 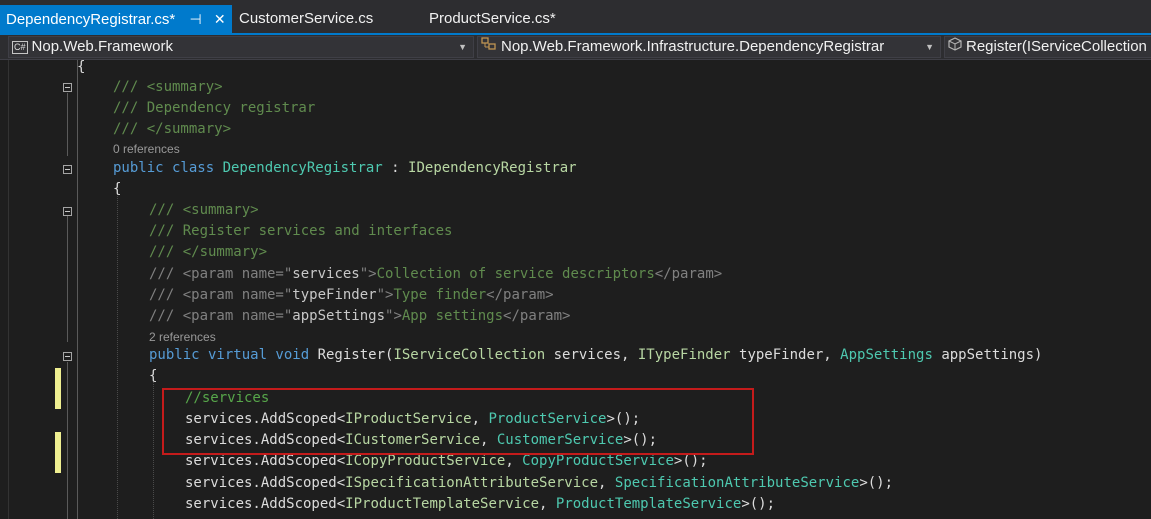 What do you see at coordinates (20, 47) in the screenshot?
I see `csharp-project-icon: C#` at bounding box center [20, 47].